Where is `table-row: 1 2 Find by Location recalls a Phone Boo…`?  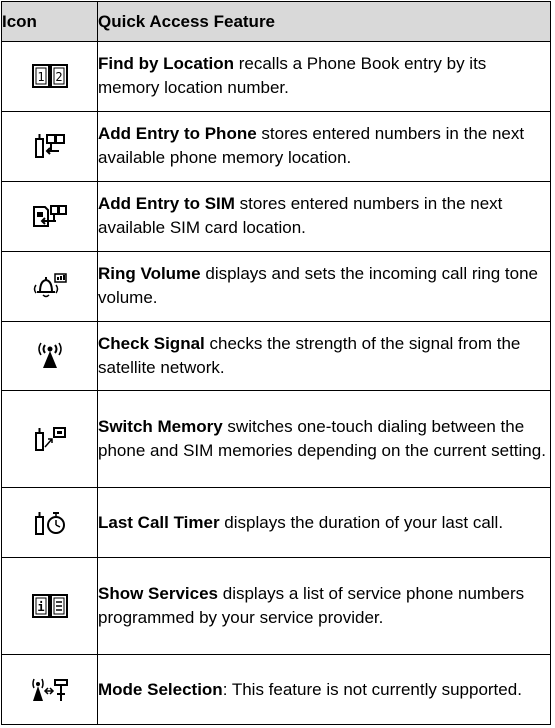 table-row: 1 2 Find by Location recalls a Phone Boo… is located at coordinates (276, 76).